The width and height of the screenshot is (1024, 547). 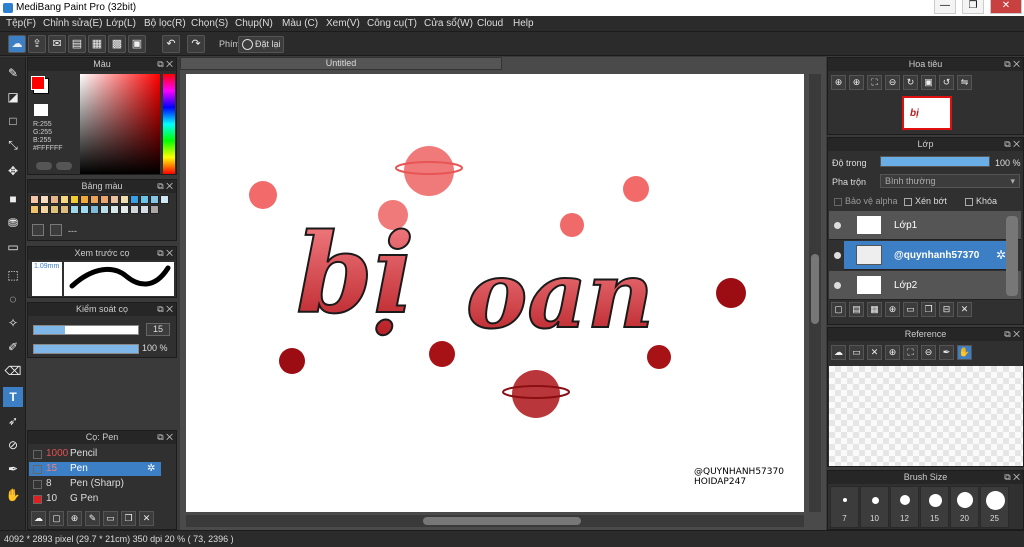 What do you see at coordinates (38, 518) in the screenshot?
I see `cloud-brush-icon: ☁` at bounding box center [38, 518].